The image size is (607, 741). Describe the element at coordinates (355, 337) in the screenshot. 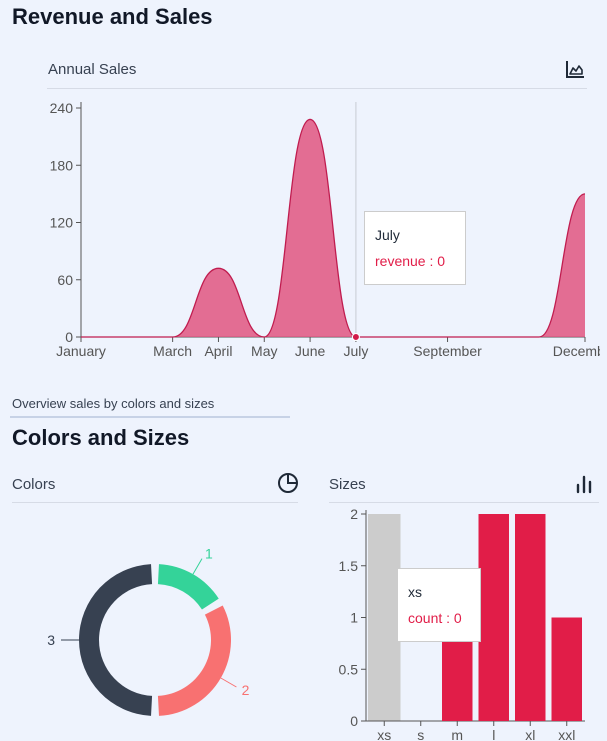

I see `active-point` at that location.